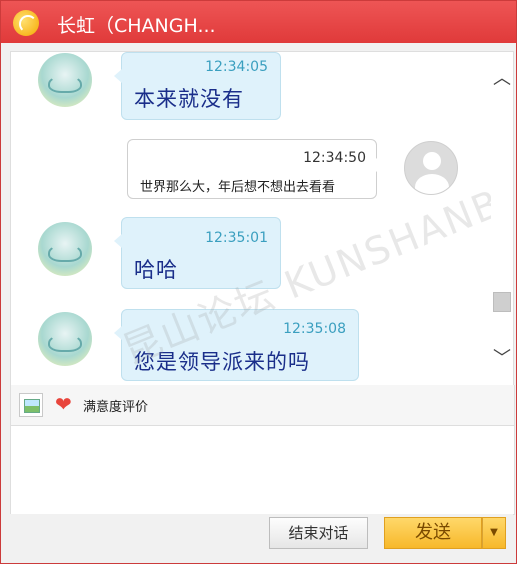 Image resolution: width=517 pixels, height=564 pixels. I want to click on scroll-thumb, so click(502, 302).